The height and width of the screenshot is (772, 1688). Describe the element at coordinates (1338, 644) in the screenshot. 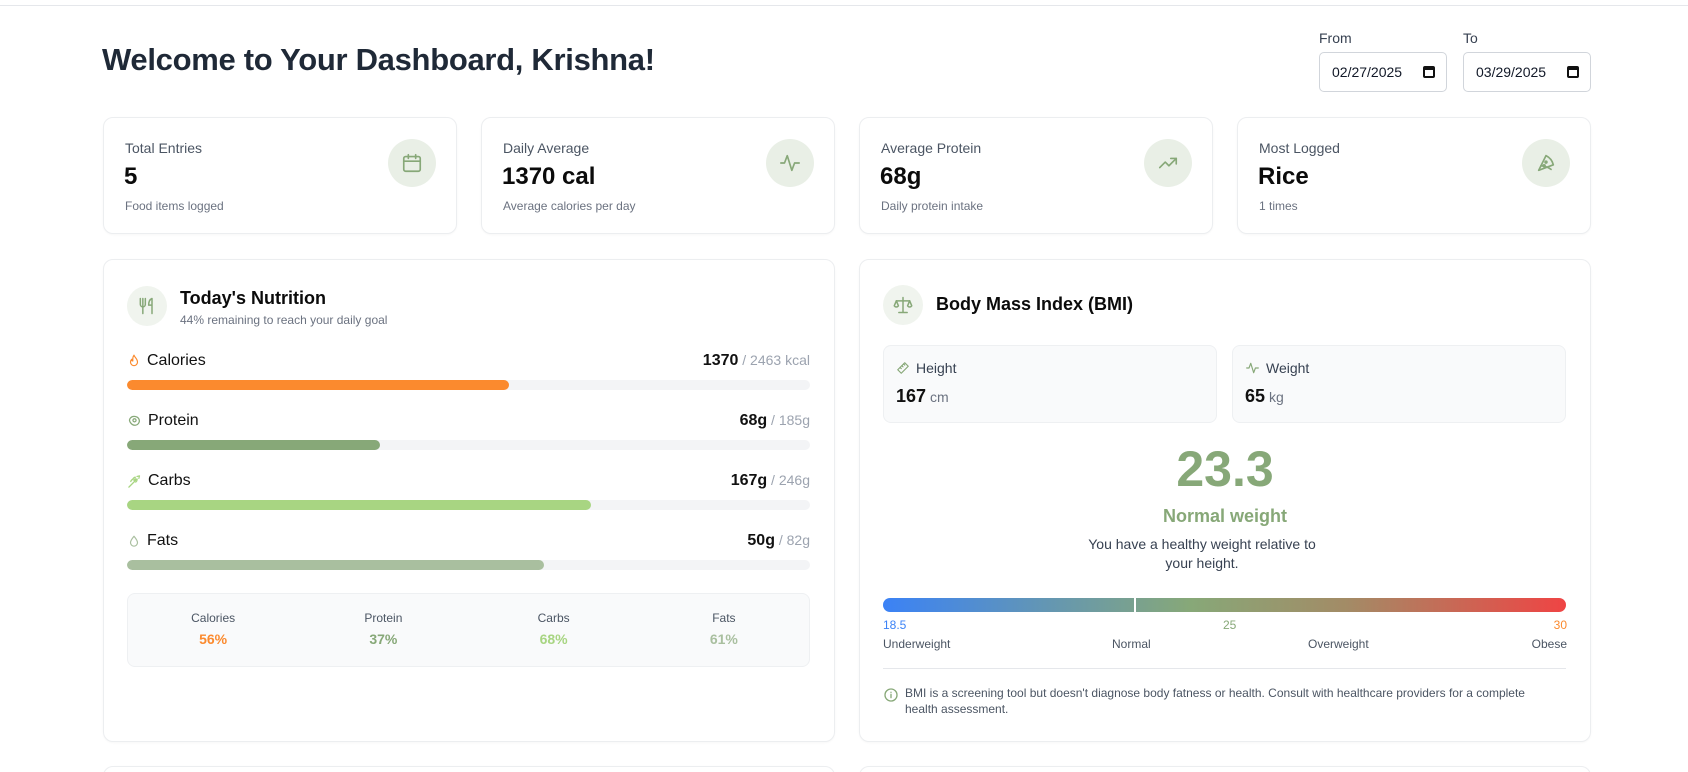

I see `range-overweight: Overweight` at that location.